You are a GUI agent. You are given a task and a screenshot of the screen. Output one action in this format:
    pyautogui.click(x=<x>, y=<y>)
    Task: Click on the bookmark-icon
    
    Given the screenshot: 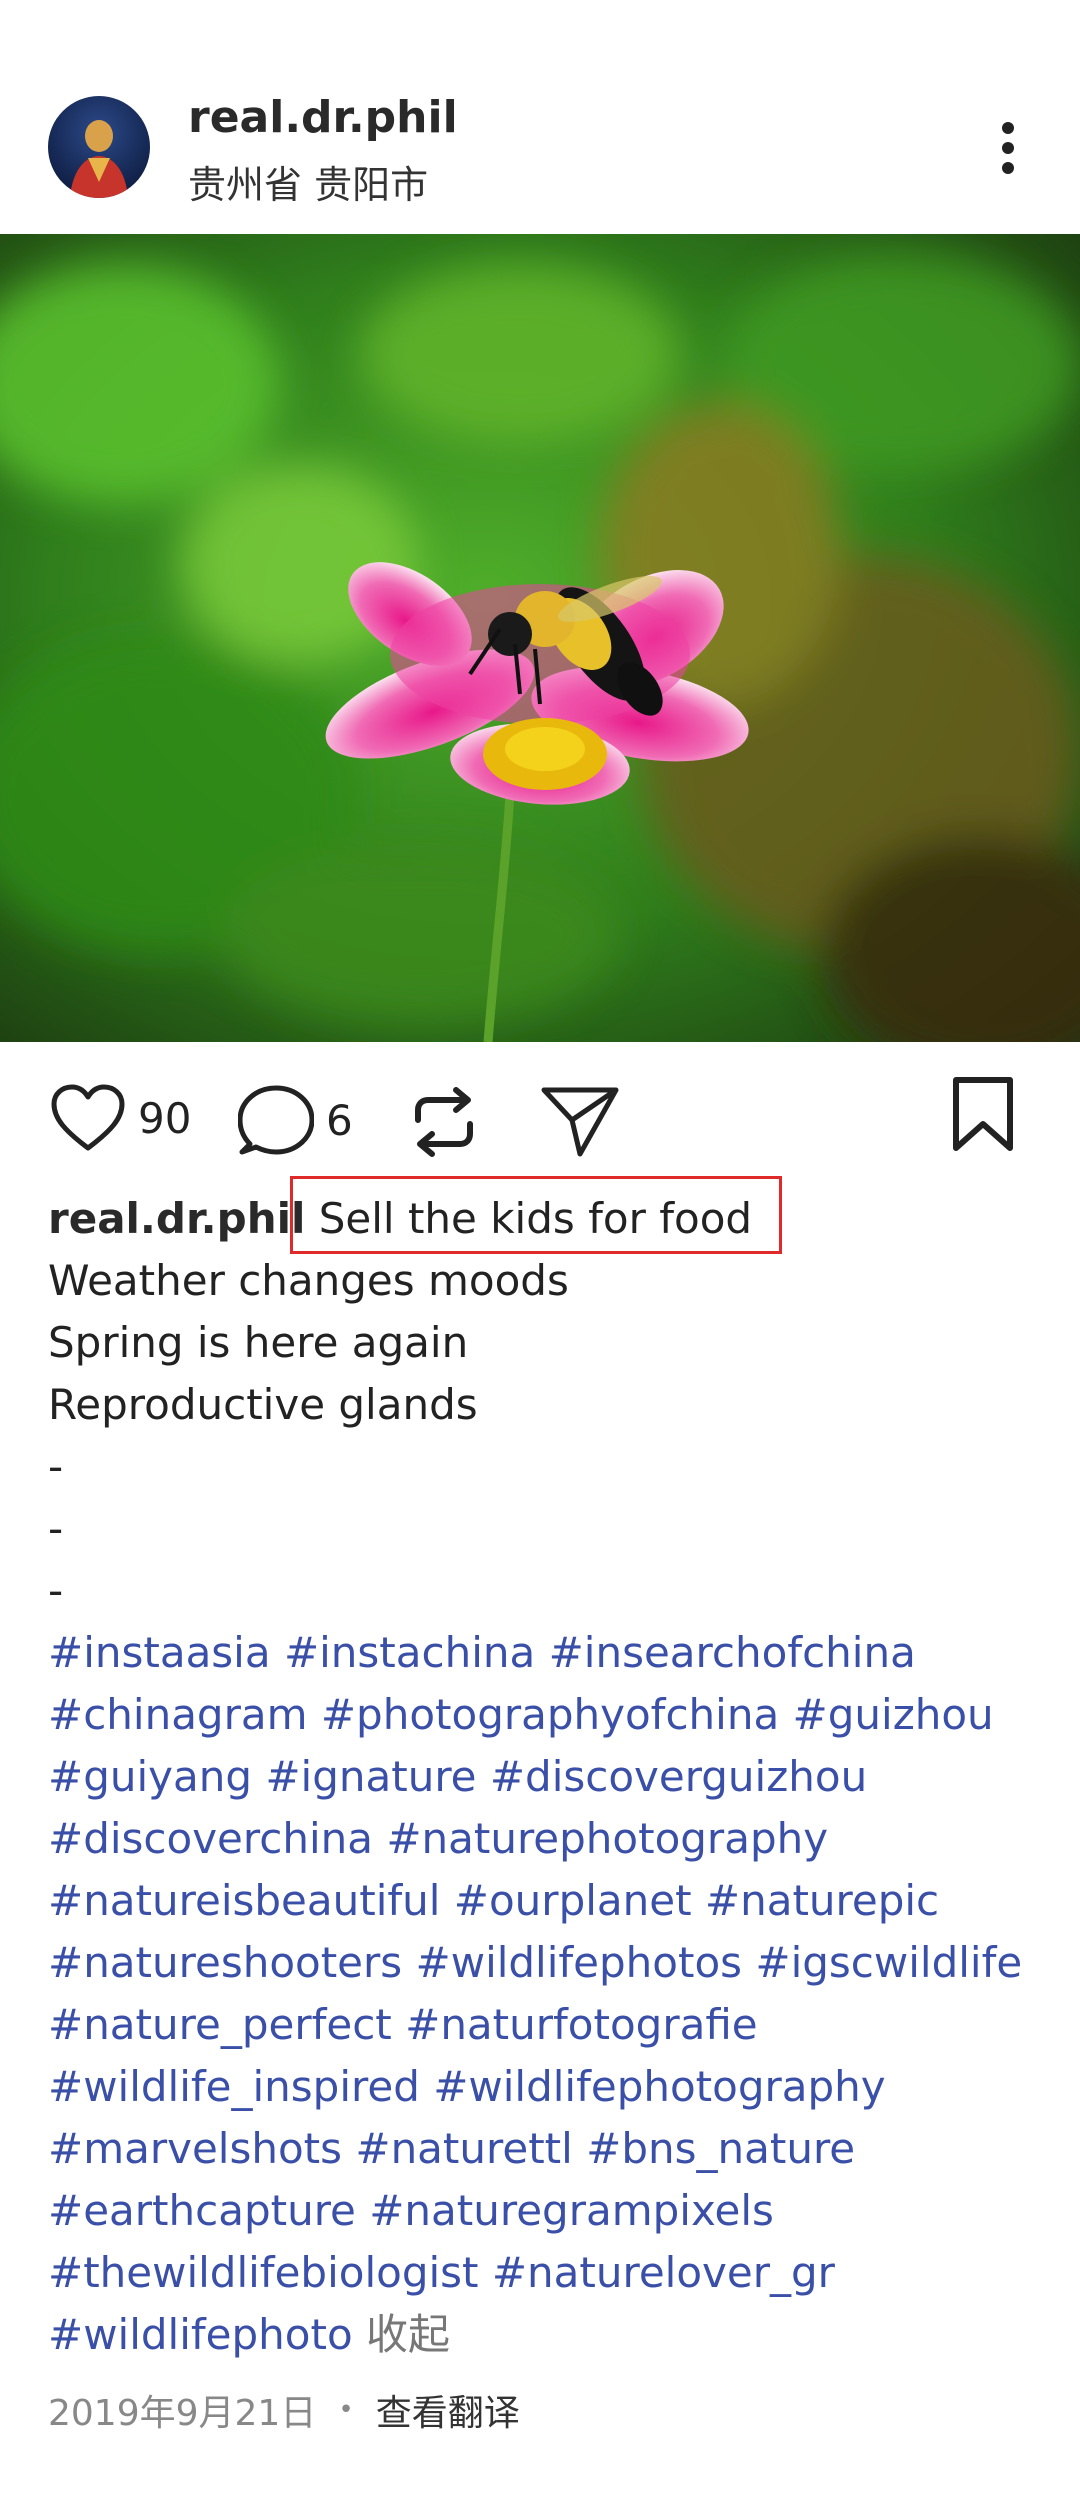 What is the action you would take?
    pyautogui.click(x=983, y=1114)
    